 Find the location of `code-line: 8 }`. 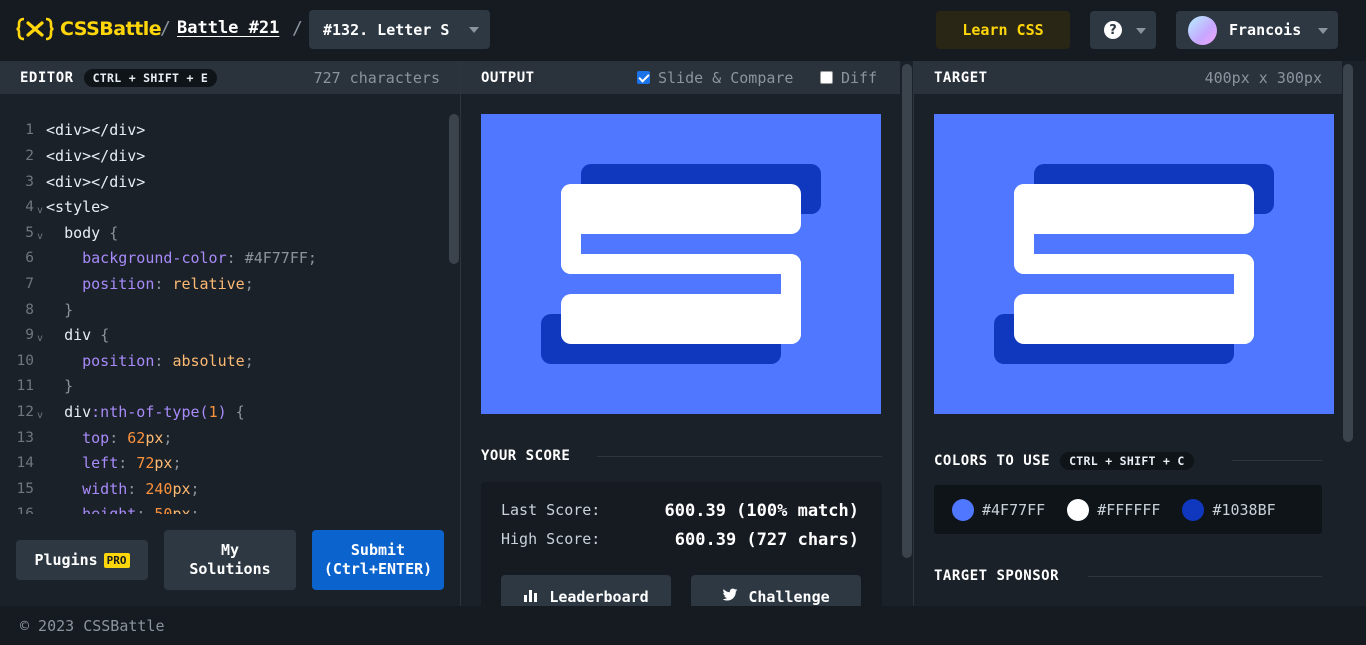

code-line: 8 } is located at coordinates (220, 310).